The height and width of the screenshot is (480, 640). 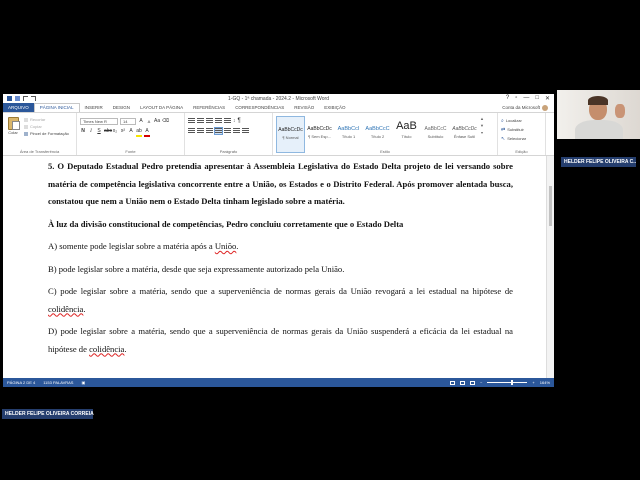 I want to click on underline-icon: S, so click(x=99, y=131).